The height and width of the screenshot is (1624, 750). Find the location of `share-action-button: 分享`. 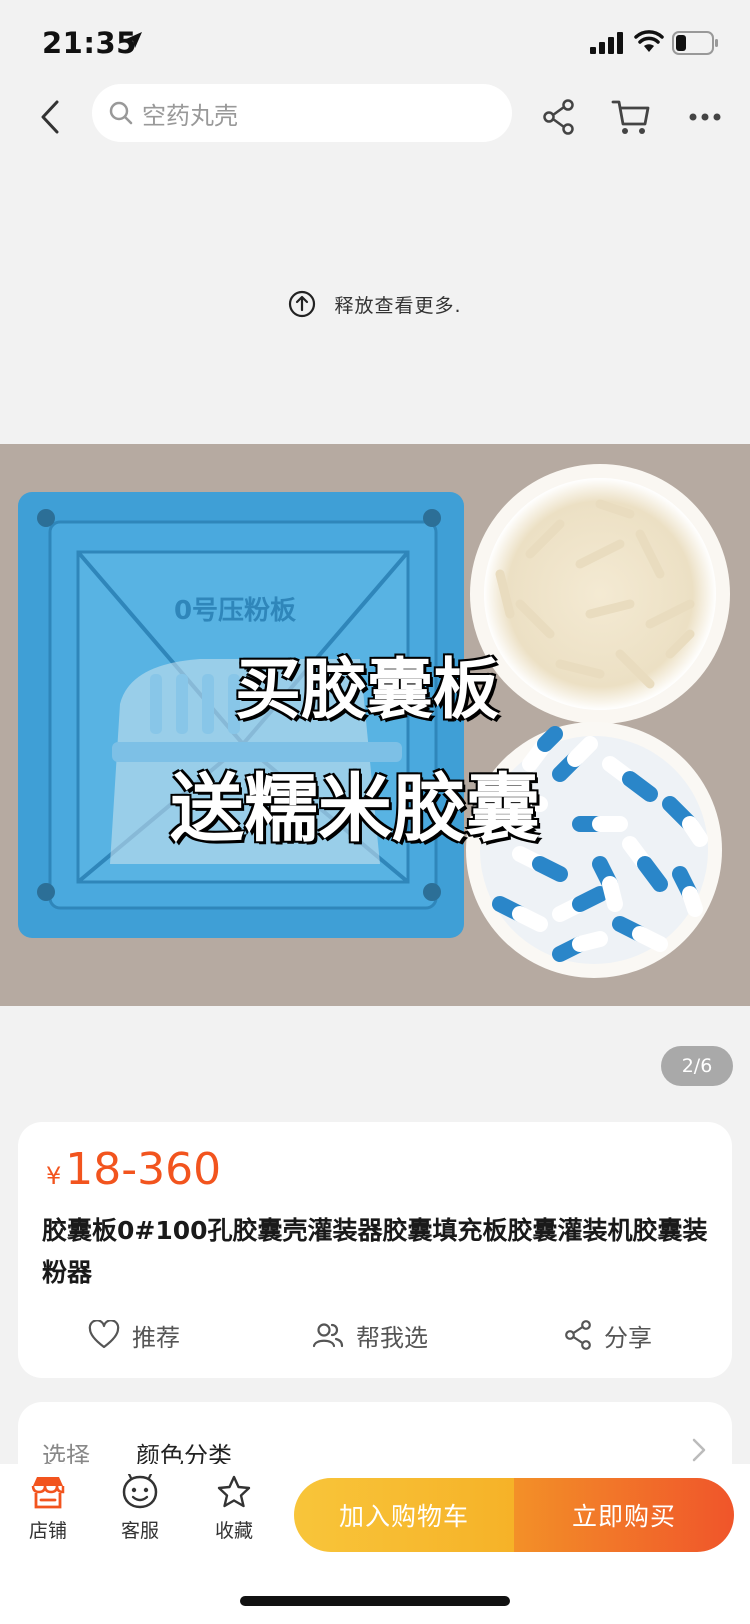

share-action-button: 分享 is located at coordinates (608, 1335).